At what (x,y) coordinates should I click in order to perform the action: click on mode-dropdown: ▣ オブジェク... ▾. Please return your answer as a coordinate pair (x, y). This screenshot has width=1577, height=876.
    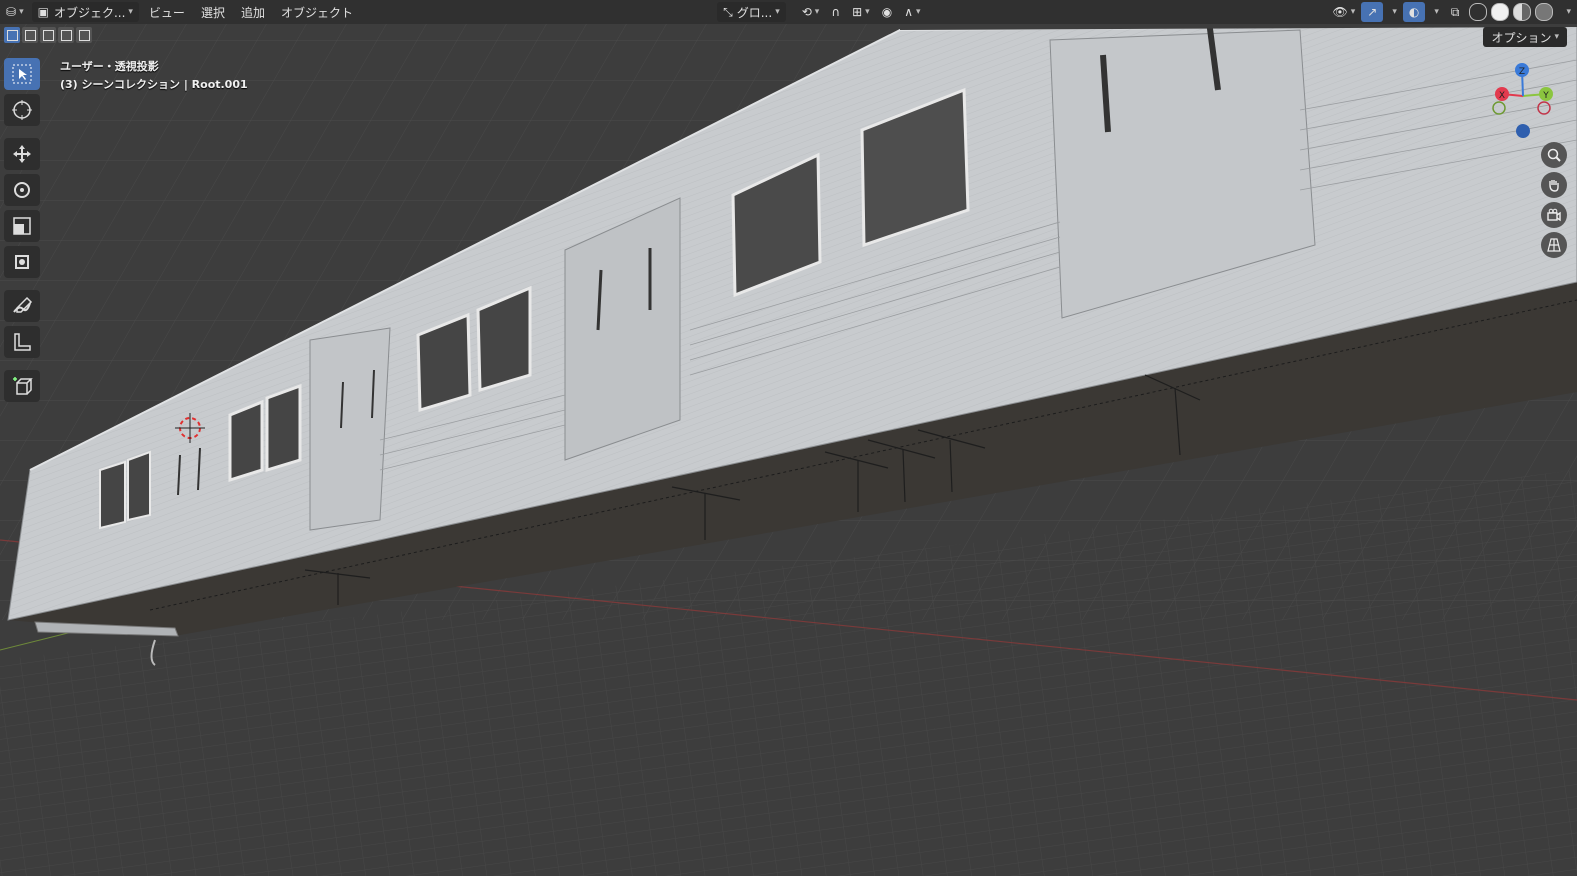
    Looking at the image, I should click on (85, 12).